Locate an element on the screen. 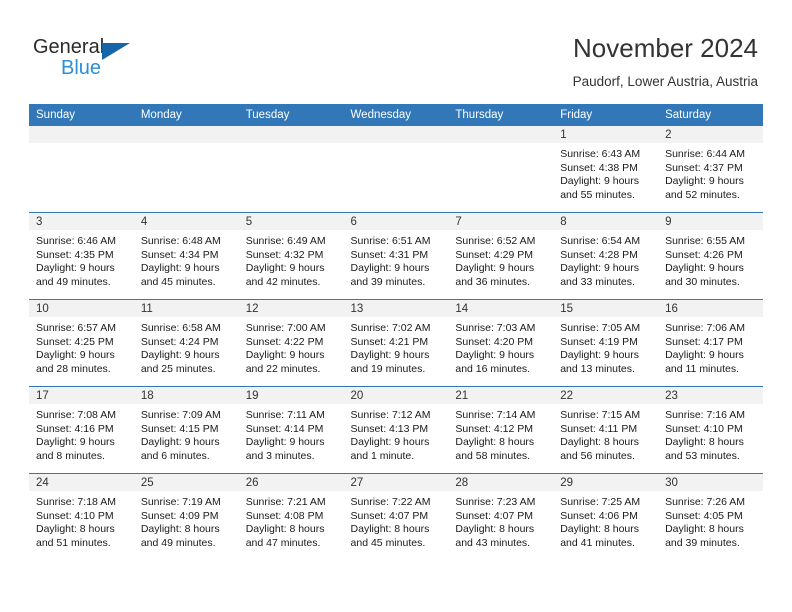 The width and height of the screenshot is (792, 612). daylight-text-line2: and 25 minutes. is located at coordinates (178, 368).